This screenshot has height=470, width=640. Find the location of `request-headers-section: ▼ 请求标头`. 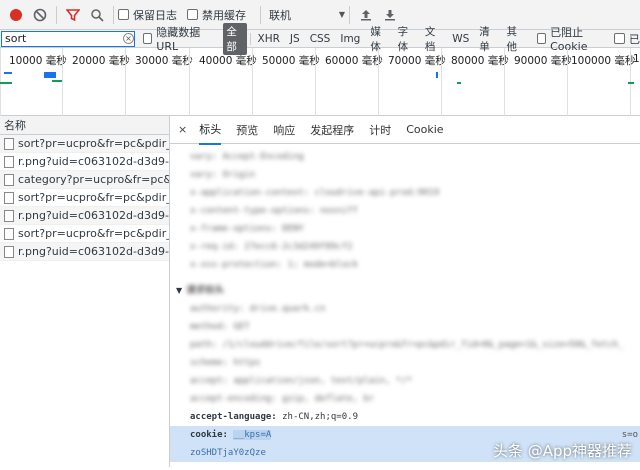

request-headers-section: ▼ 请求标头 is located at coordinates (405, 291).